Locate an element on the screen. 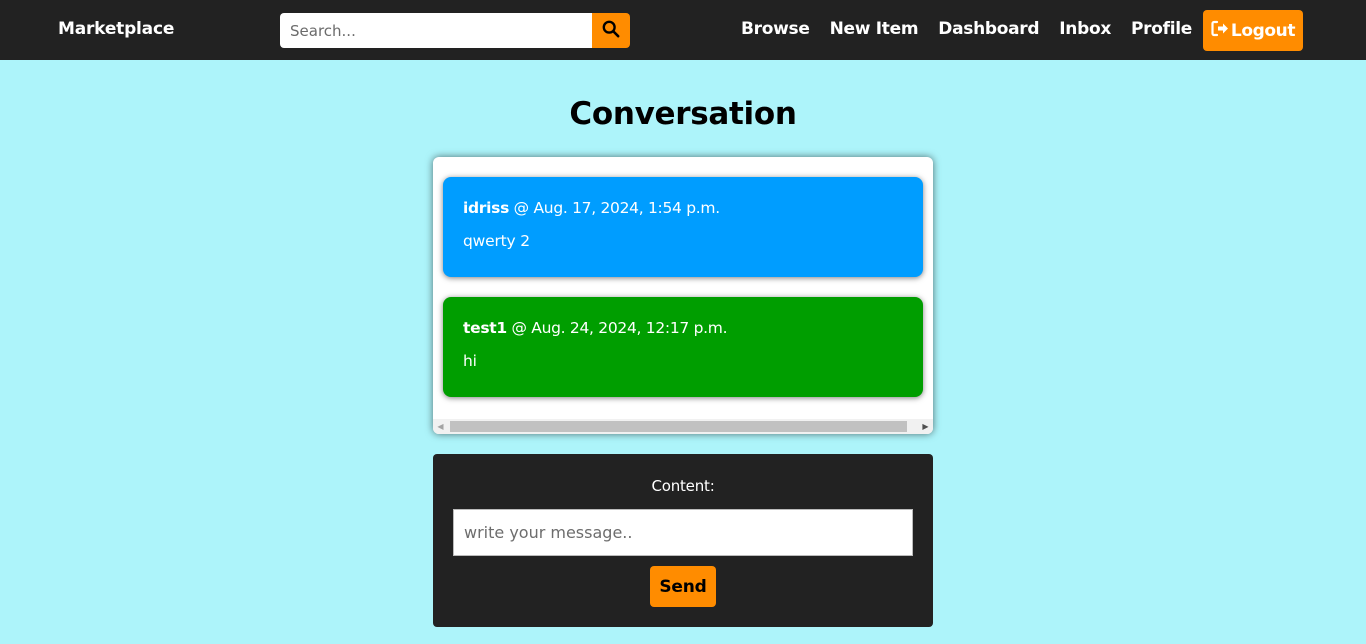 The image size is (1366, 644). logout-button: Logout is located at coordinates (1253, 30).